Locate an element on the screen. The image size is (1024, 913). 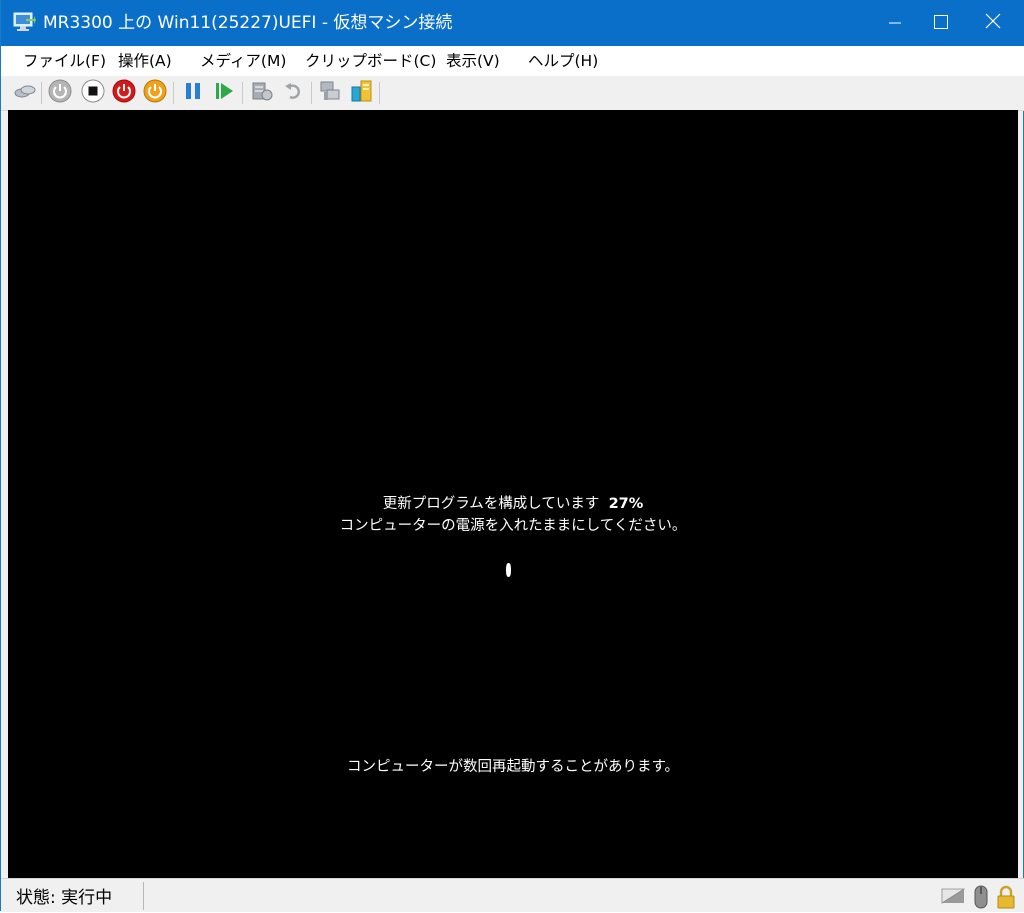
shutdown-button is located at coordinates (124, 93).